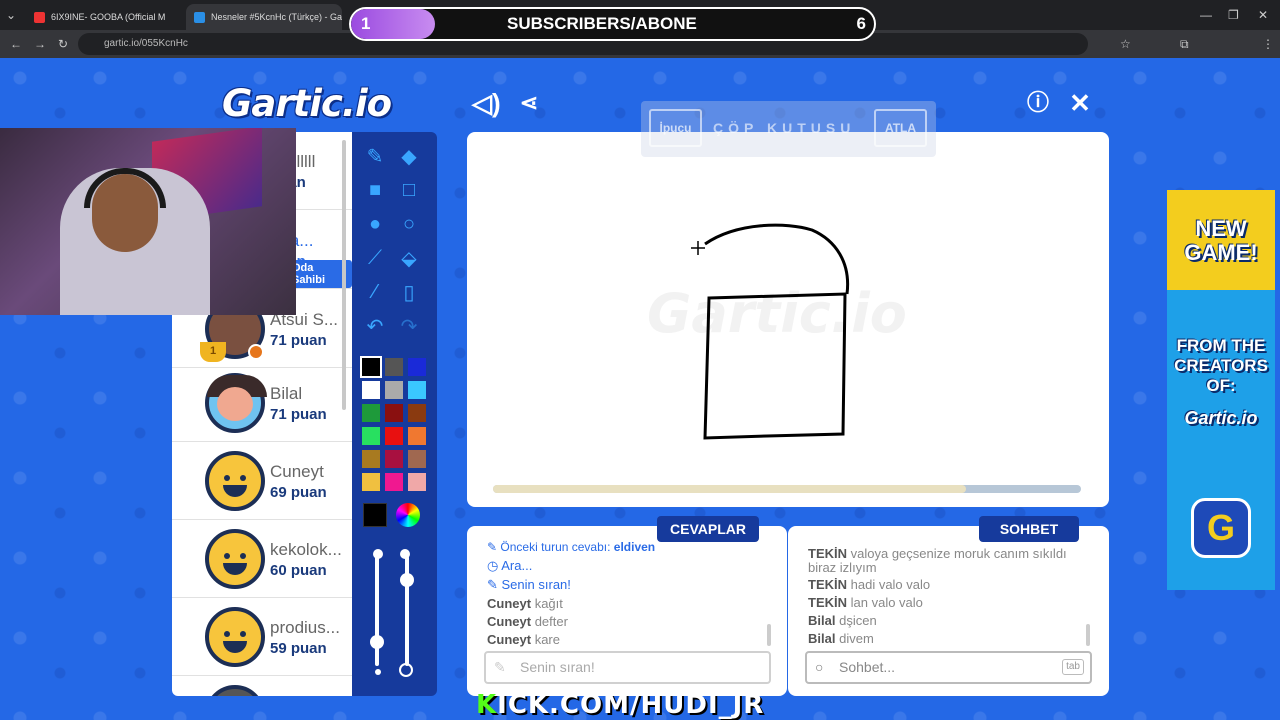  Describe the element at coordinates (1221, 228) in the screenshot. I see `ad-text: NEW` at that location.